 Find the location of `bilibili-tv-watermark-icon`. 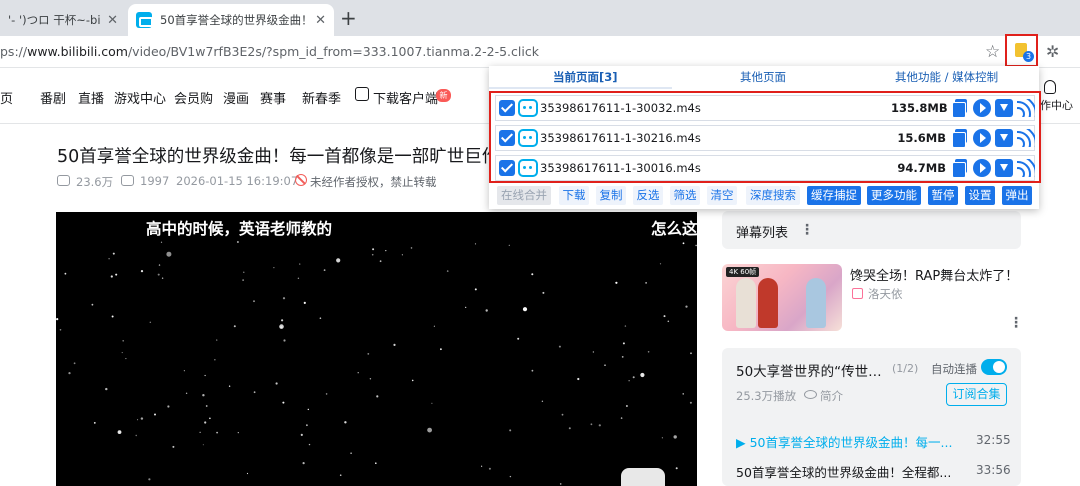

bilibili-tv-watermark-icon is located at coordinates (643, 477).